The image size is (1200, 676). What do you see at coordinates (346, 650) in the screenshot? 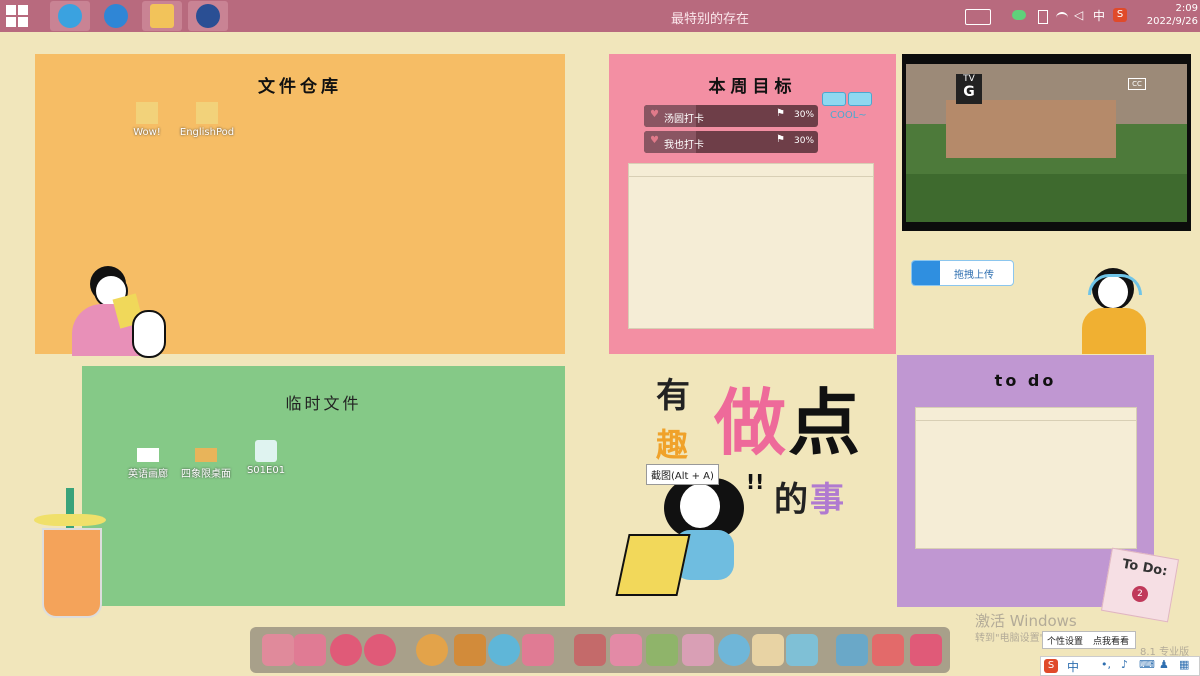
I see `camera-icon` at bounding box center [346, 650].